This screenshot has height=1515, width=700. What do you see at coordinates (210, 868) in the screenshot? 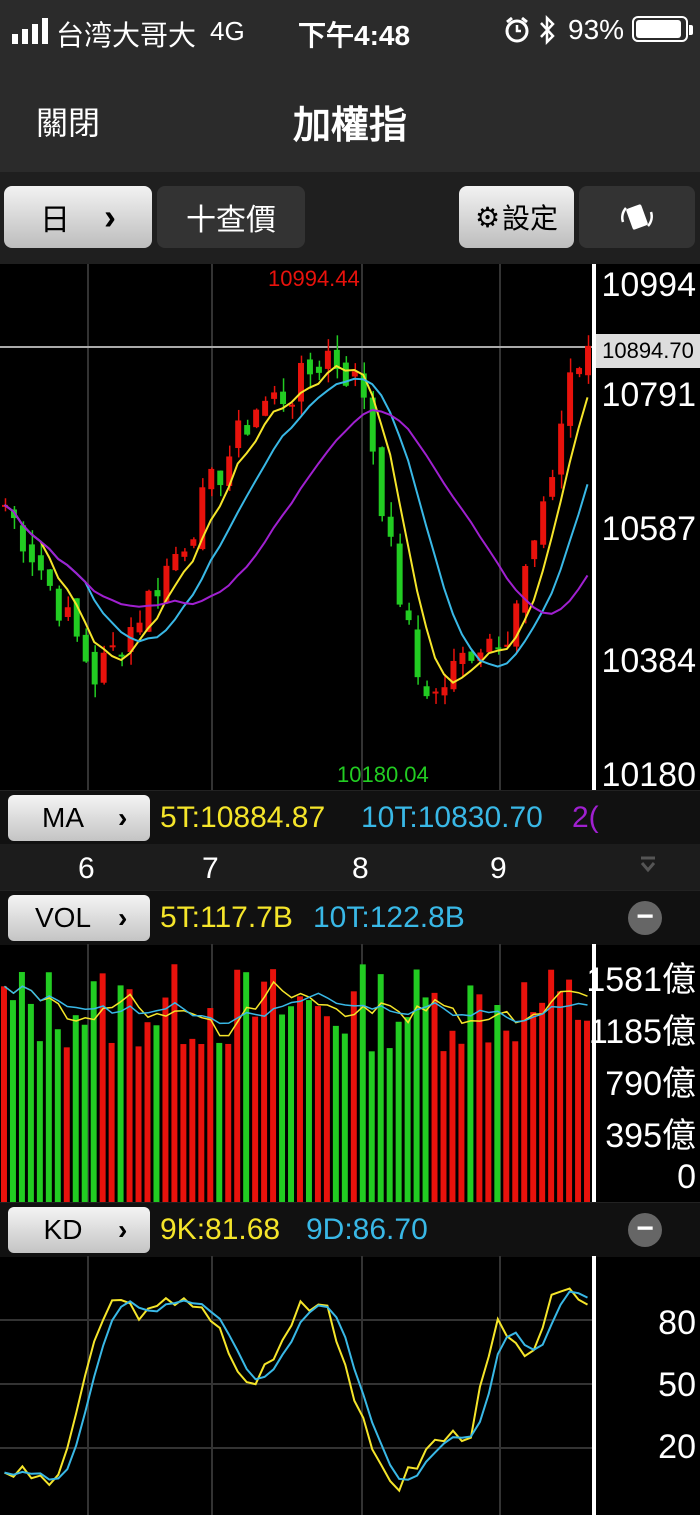
I see `date-tick: 7` at bounding box center [210, 868].